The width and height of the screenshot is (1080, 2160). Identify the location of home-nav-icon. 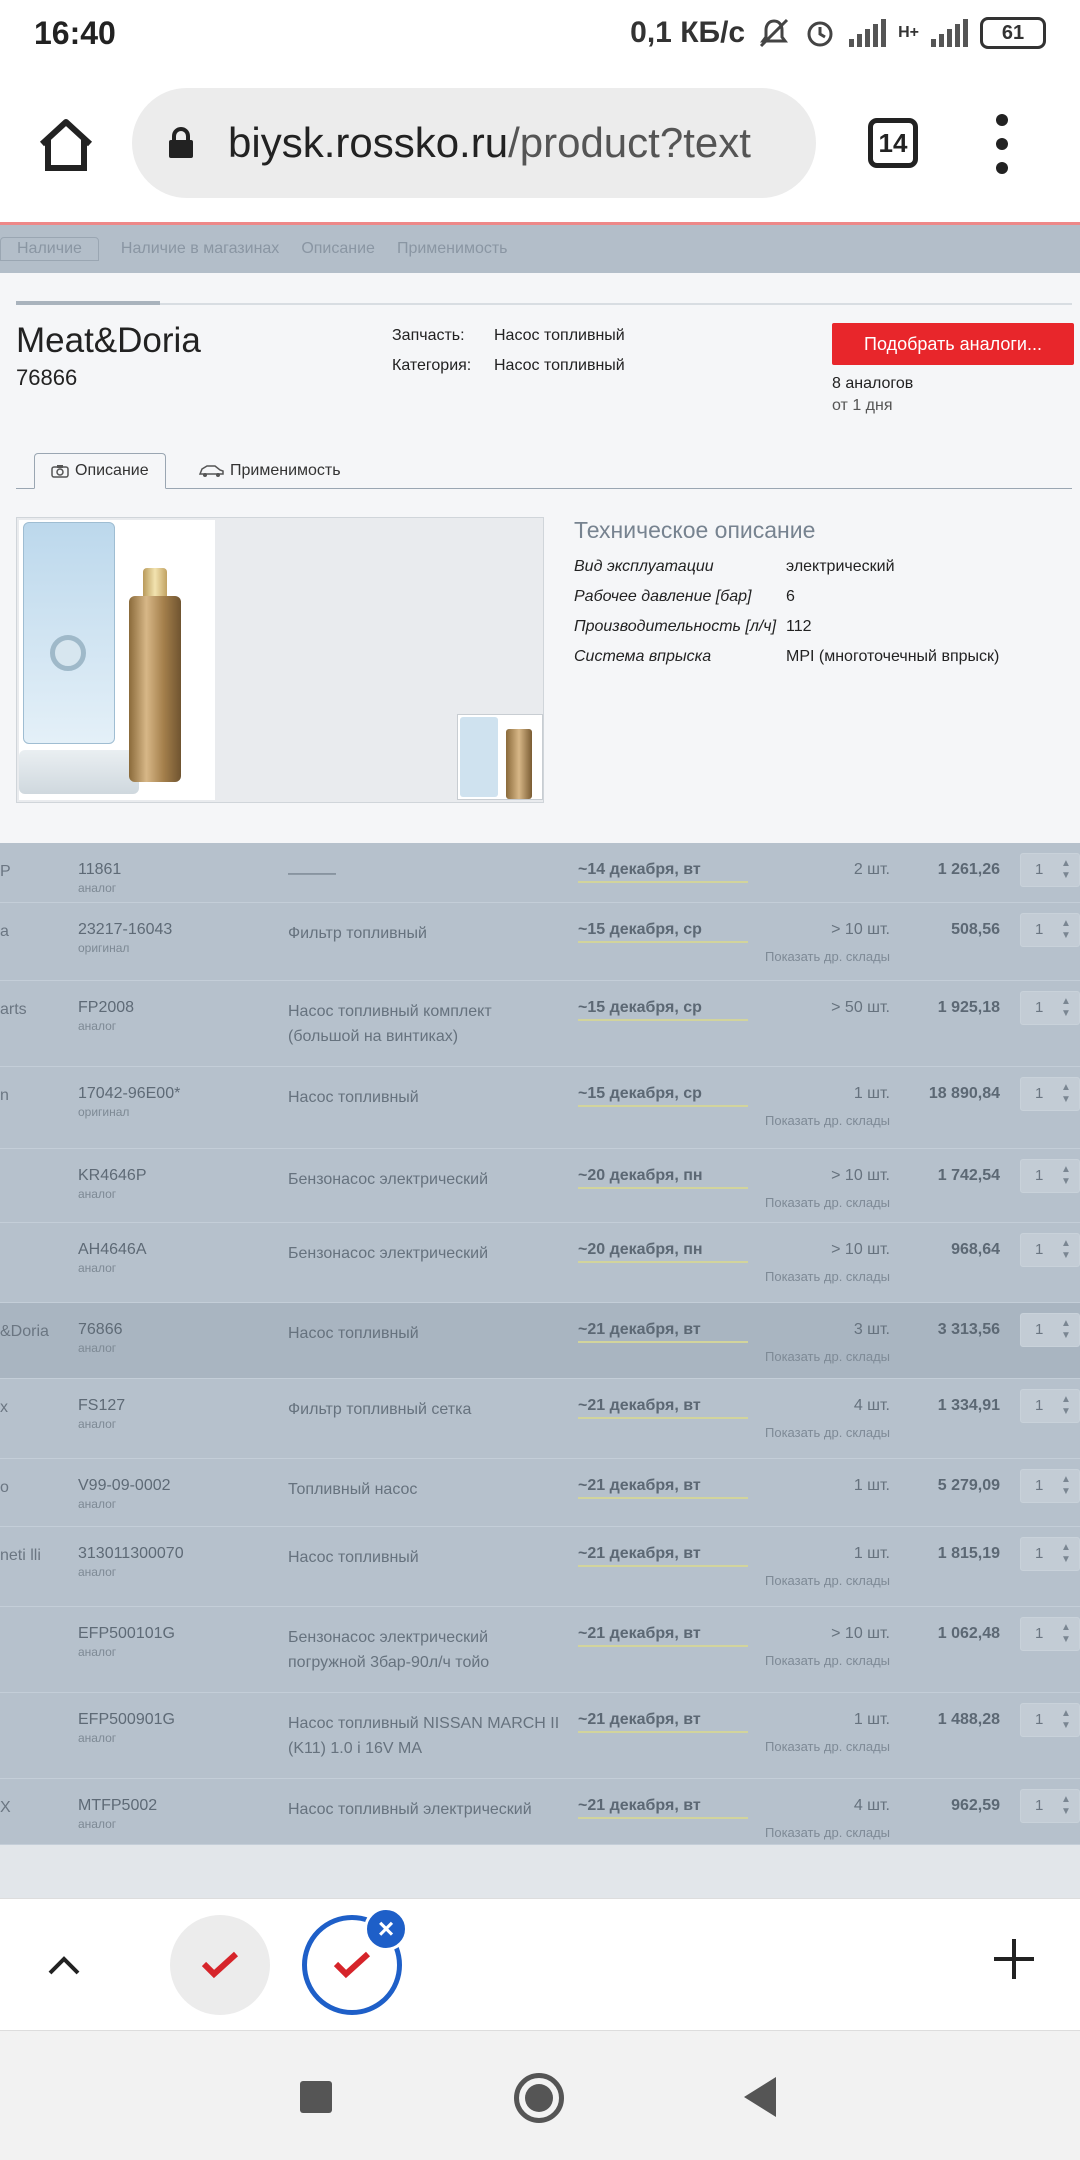
(539, 2098).